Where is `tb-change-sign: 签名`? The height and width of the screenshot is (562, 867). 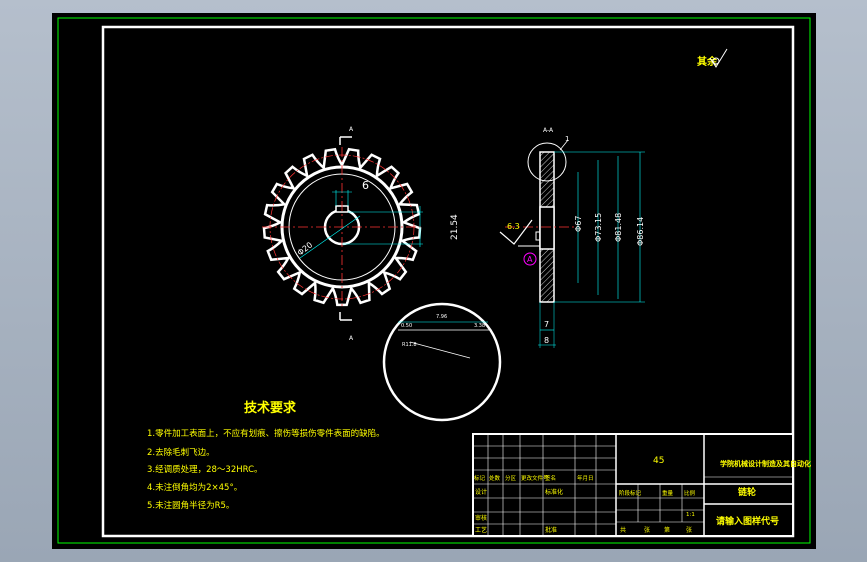 tb-change-sign: 签名 is located at coordinates (550, 478).